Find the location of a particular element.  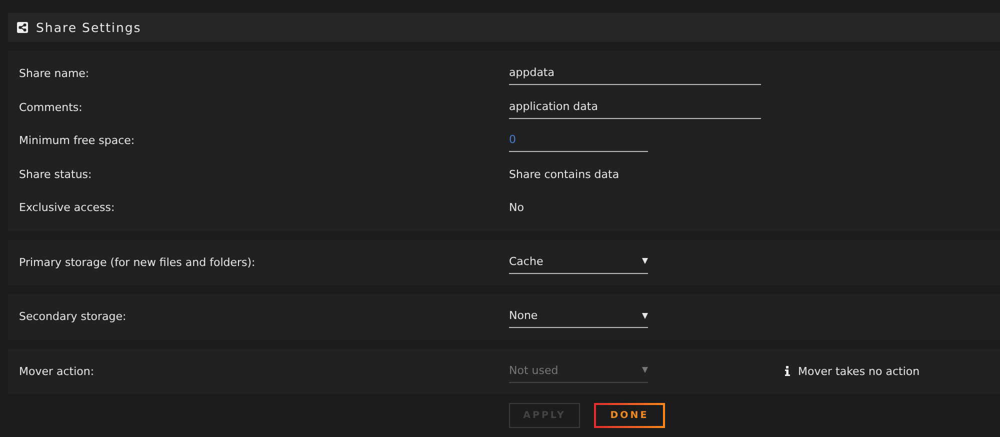

dropdown: Cache is located at coordinates (578, 262).